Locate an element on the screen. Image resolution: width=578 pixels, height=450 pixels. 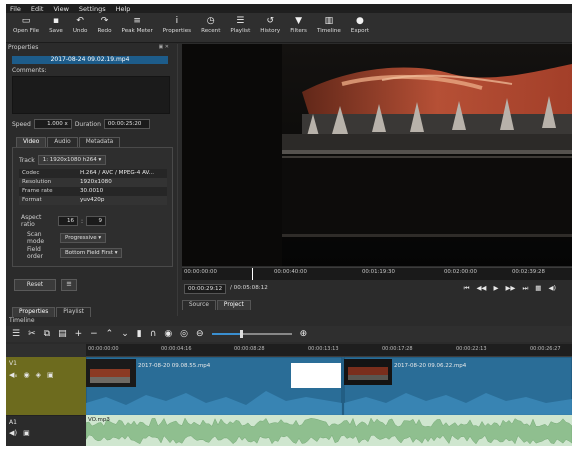
tab-properties: Properties is located at coordinates (34, 312).